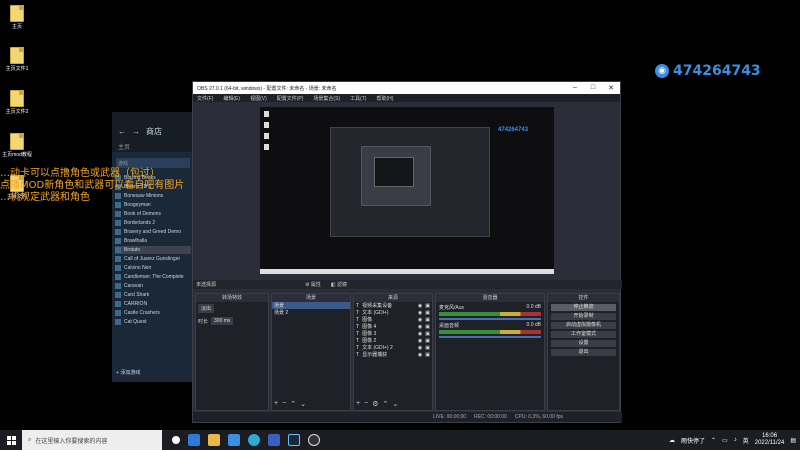 This screenshot has height=450, width=800. What do you see at coordinates (575, 88) in the screenshot?
I see `minimize-icon: –` at bounding box center [575, 88].